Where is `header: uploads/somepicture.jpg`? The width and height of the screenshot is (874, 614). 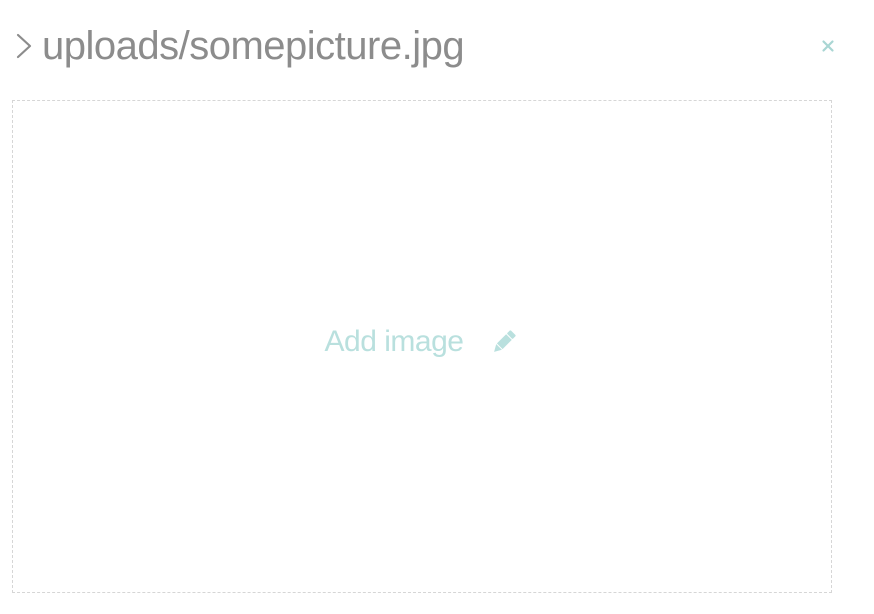 header: uploads/somepicture.jpg is located at coordinates (239, 46).